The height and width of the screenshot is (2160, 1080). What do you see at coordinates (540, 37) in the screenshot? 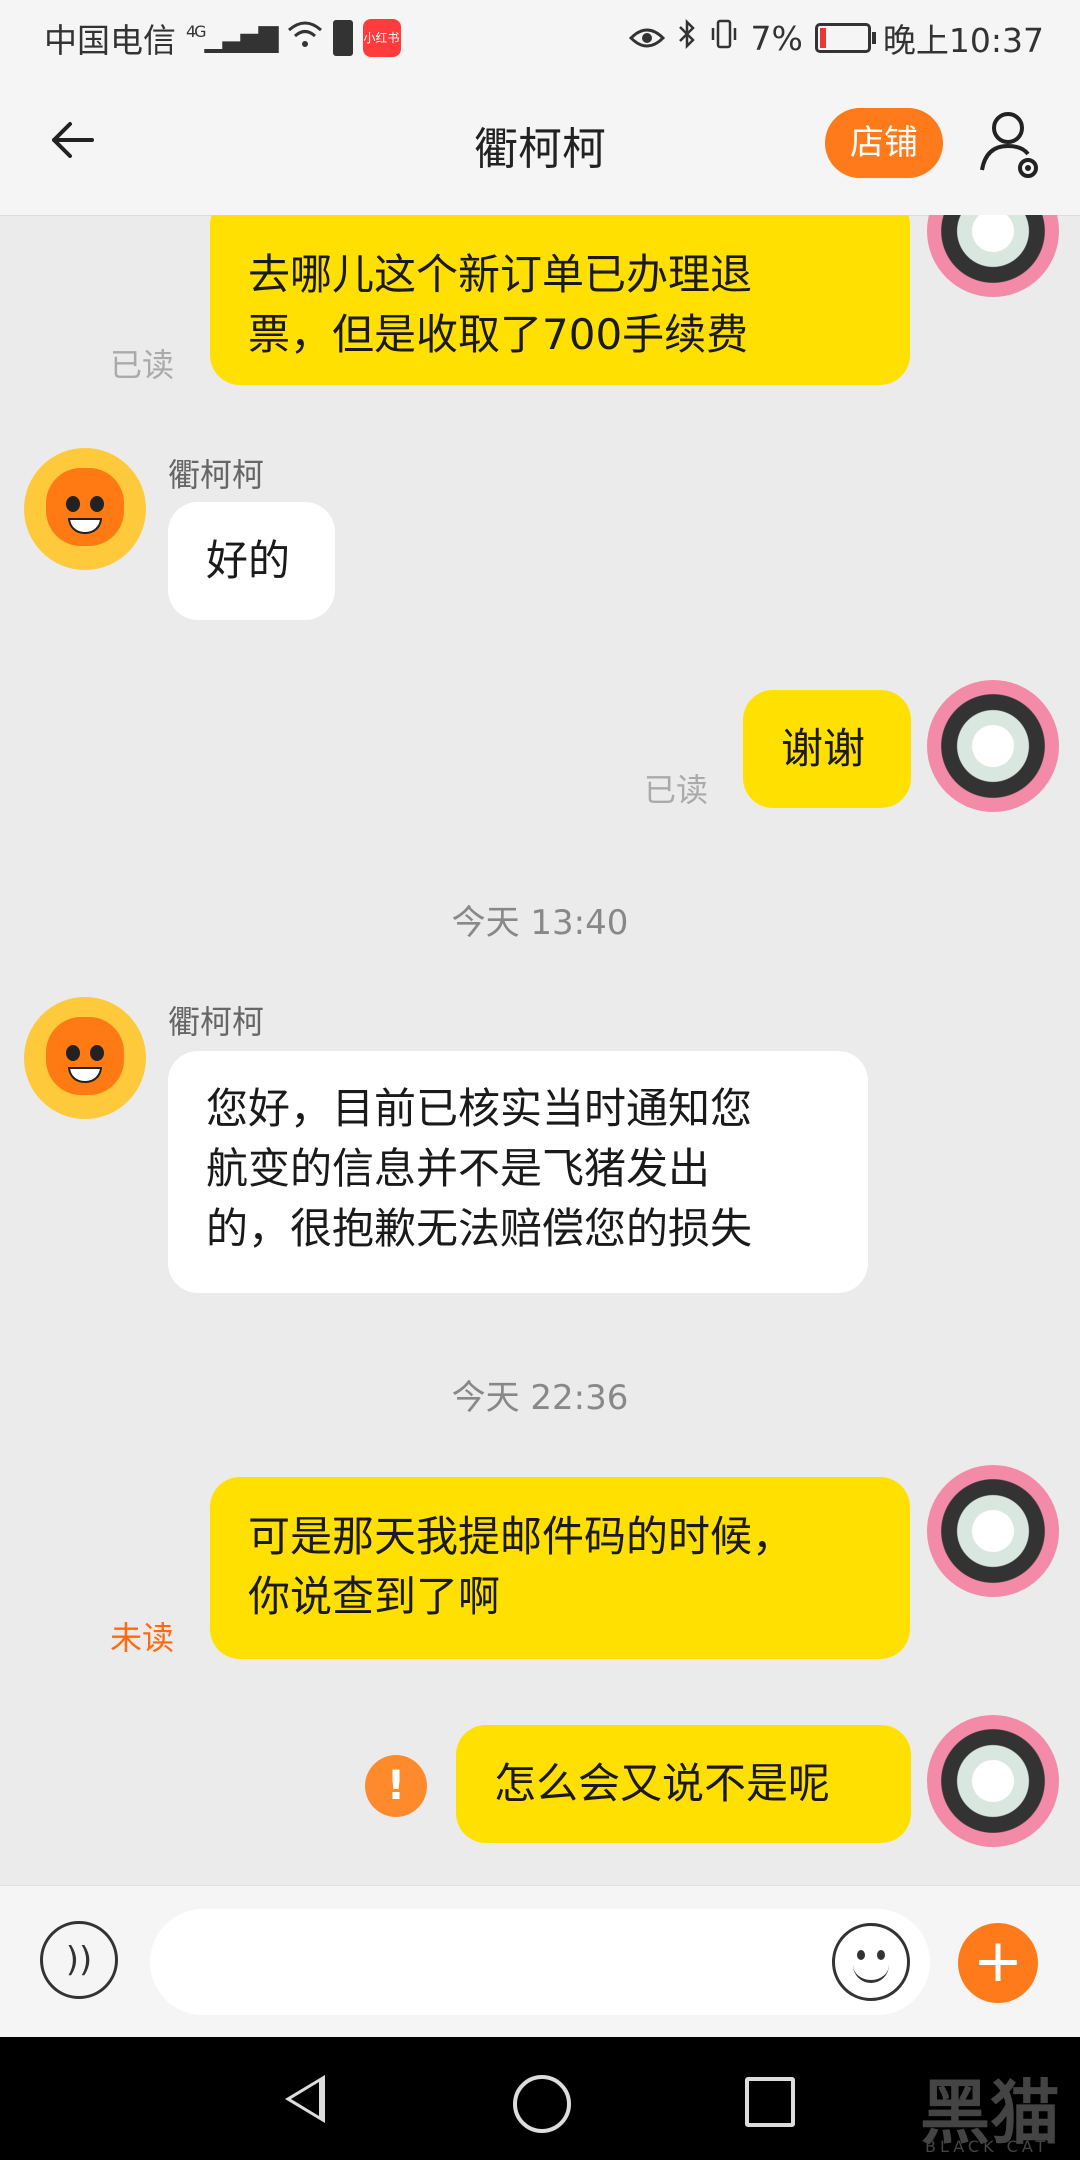
I see `status-bar: 中国电信 4G▁▃▅▇ 小红书 7% 晚上10:37` at bounding box center [540, 37].